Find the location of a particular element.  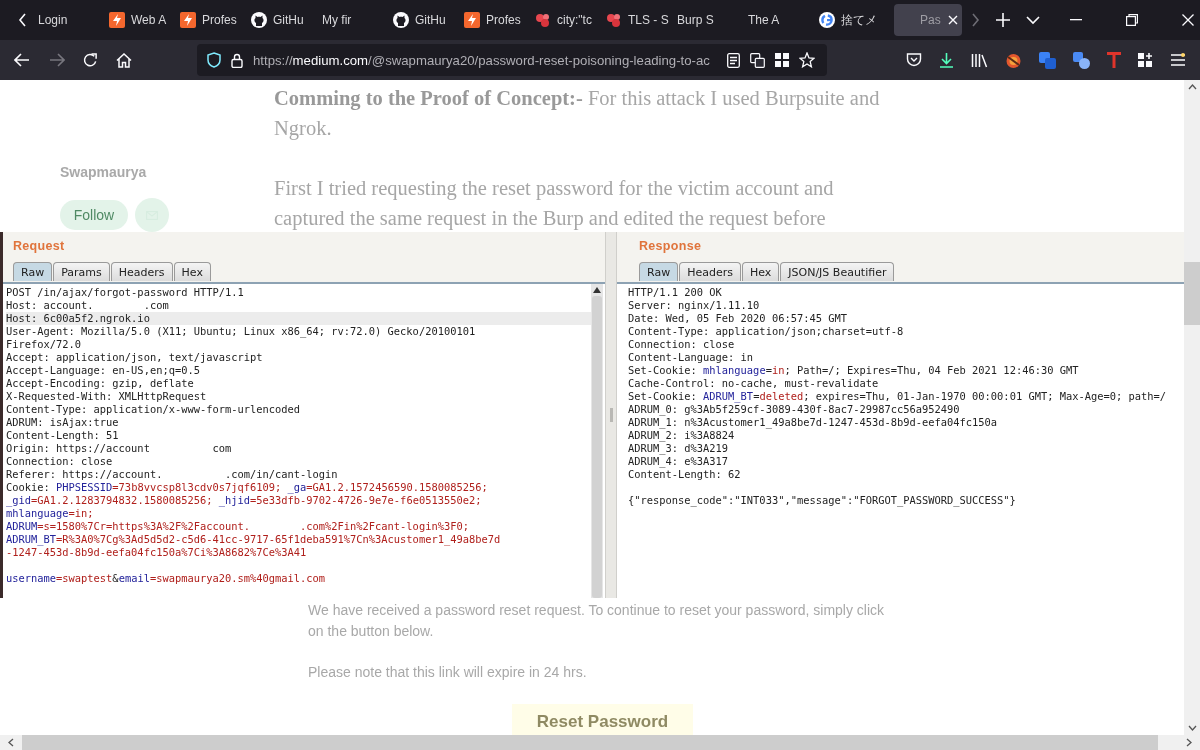

t-shape-icon is located at coordinates (1114, 60).